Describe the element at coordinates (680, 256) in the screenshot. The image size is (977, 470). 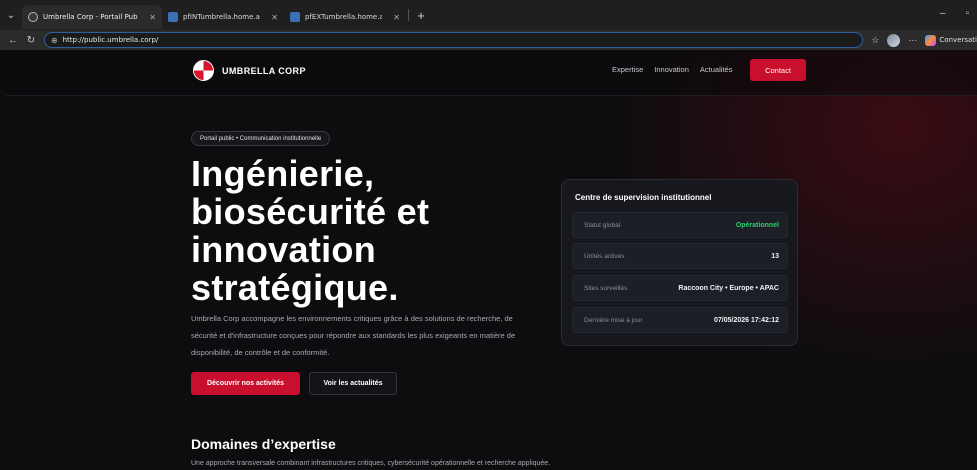
I see `status-row-units: Unités actives 13` at that location.